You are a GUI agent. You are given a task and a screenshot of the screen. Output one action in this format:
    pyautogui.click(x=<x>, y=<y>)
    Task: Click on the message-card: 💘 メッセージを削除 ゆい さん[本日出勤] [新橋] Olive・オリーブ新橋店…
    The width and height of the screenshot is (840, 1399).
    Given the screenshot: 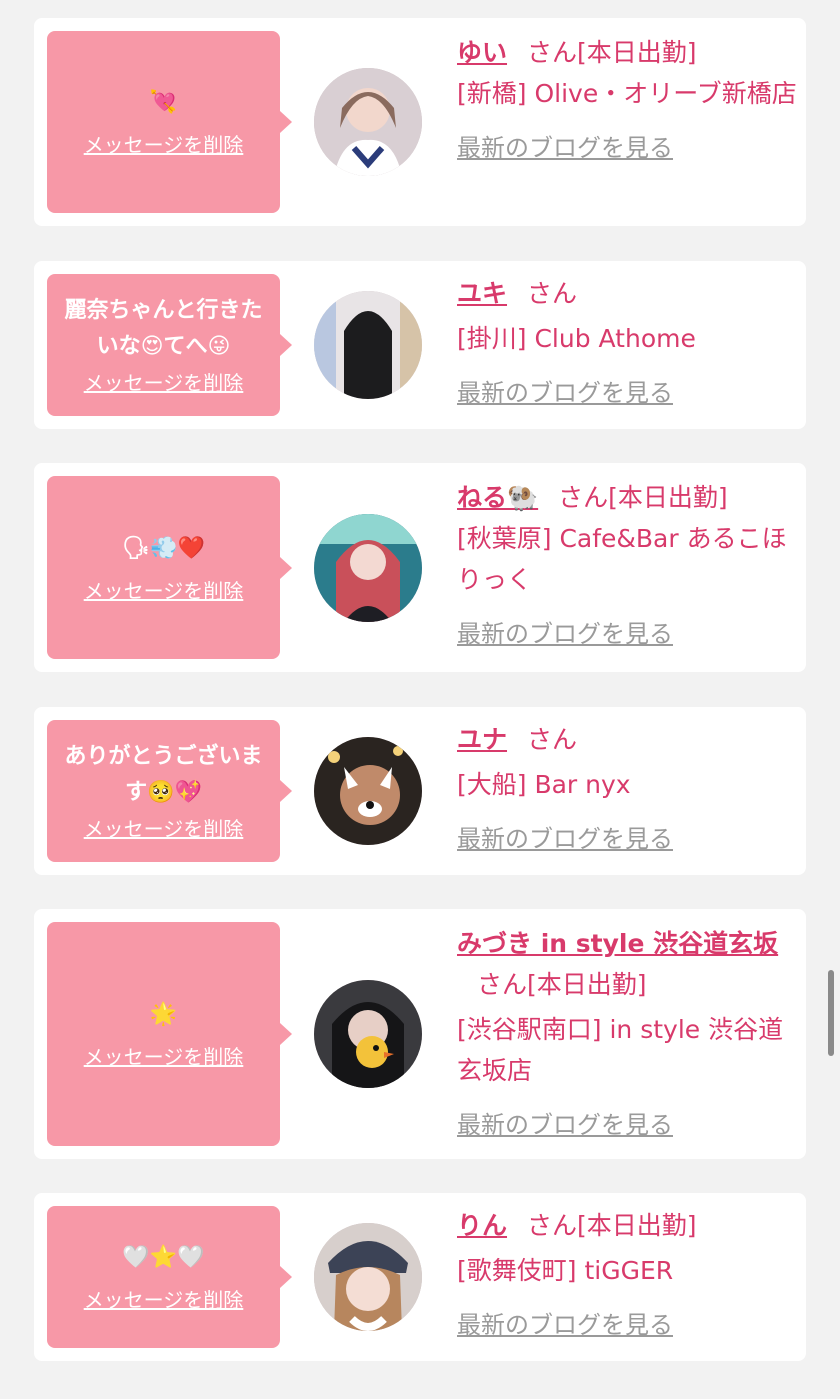 What is the action you would take?
    pyautogui.click(x=420, y=122)
    